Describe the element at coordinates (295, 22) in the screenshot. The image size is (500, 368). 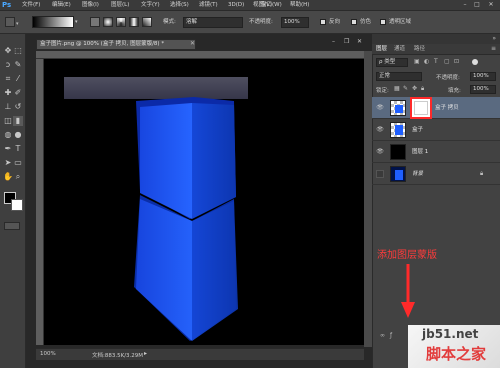
I see `opacity-field: 100%` at that location.